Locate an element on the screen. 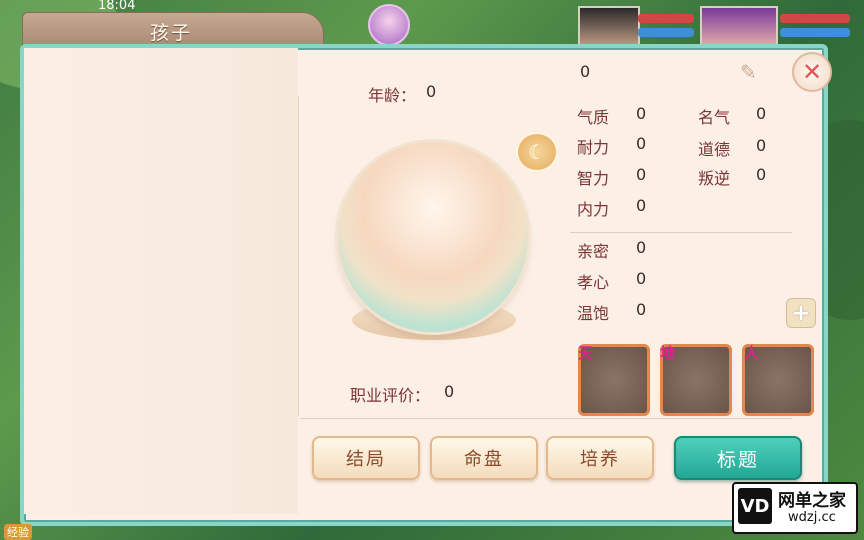 The height and width of the screenshot is (540, 864). slot-tag: 地 is located at coordinates (668, 353).